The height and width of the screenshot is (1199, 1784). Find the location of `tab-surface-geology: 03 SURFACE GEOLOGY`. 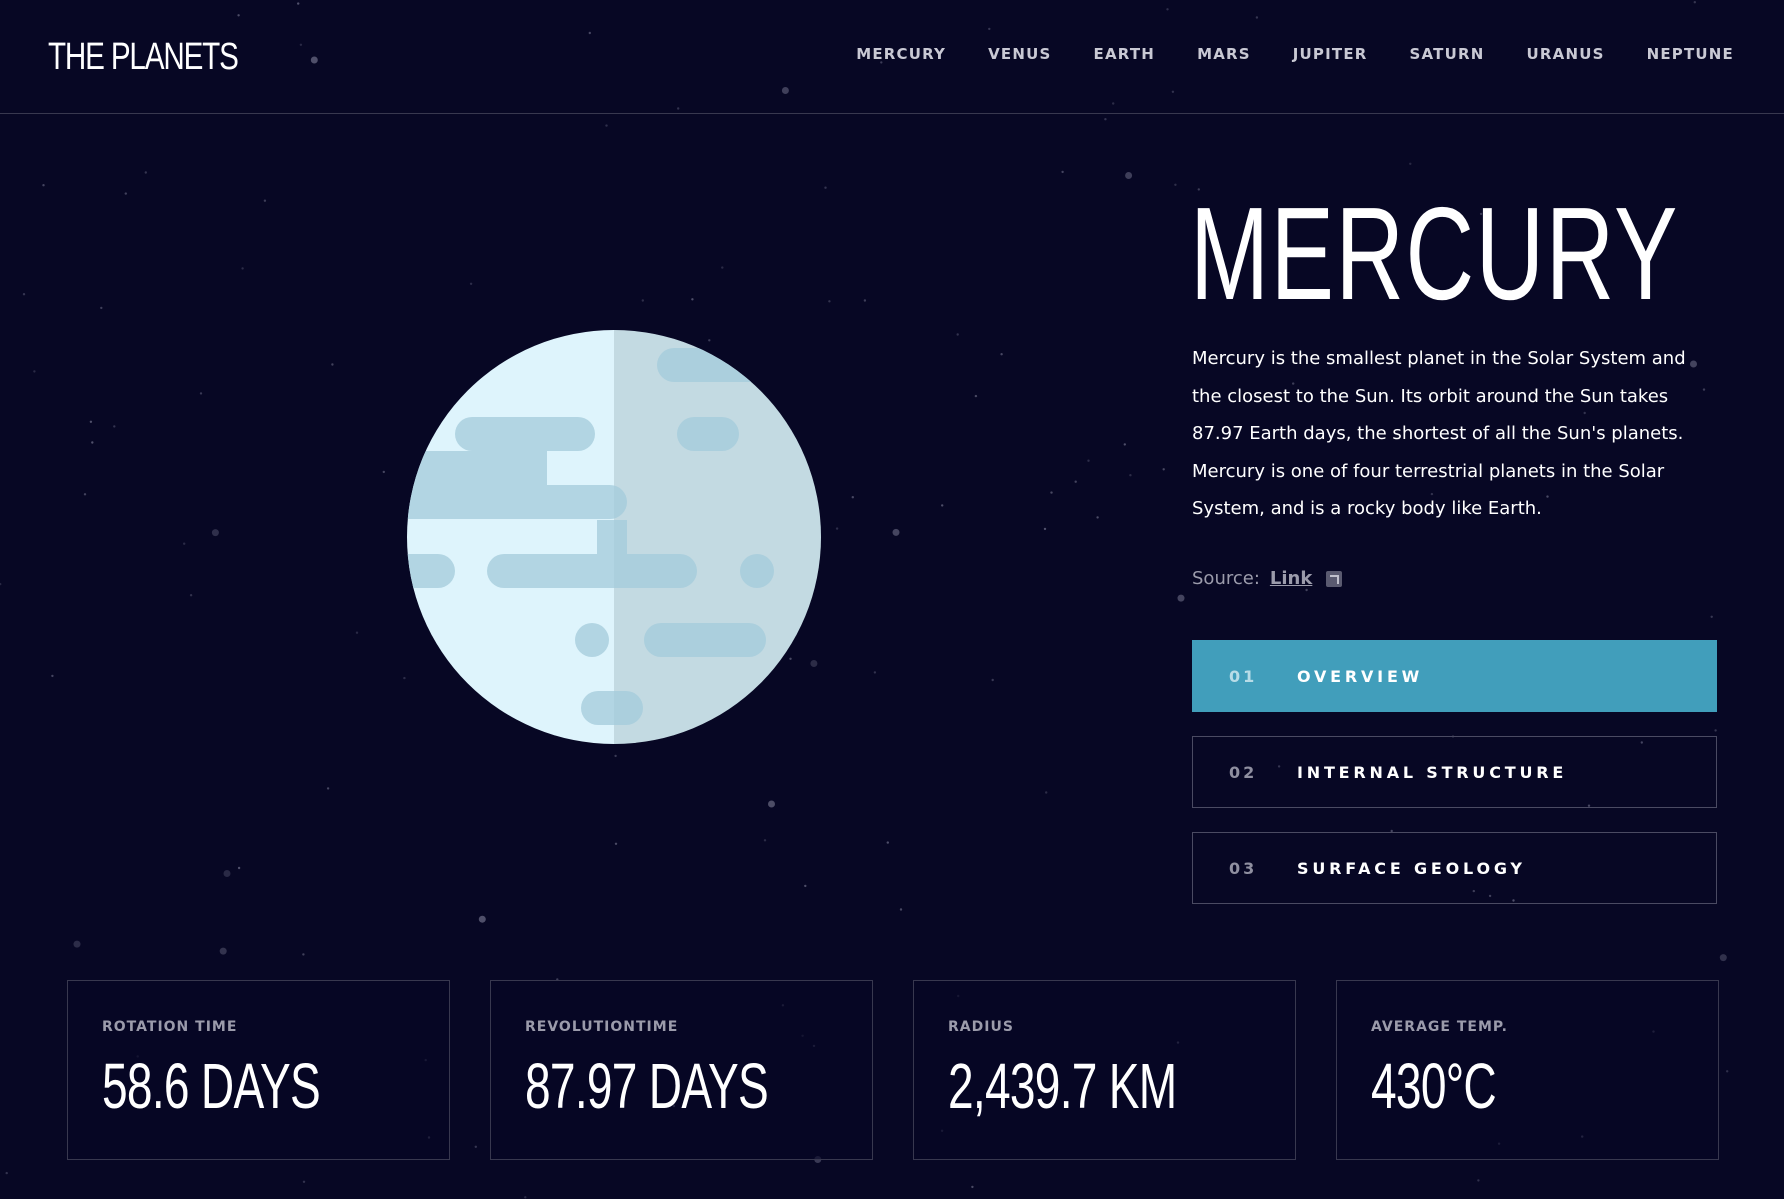

tab-surface-geology: 03 SURFACE GEOLOGY is located at coordinates (1454, 868).